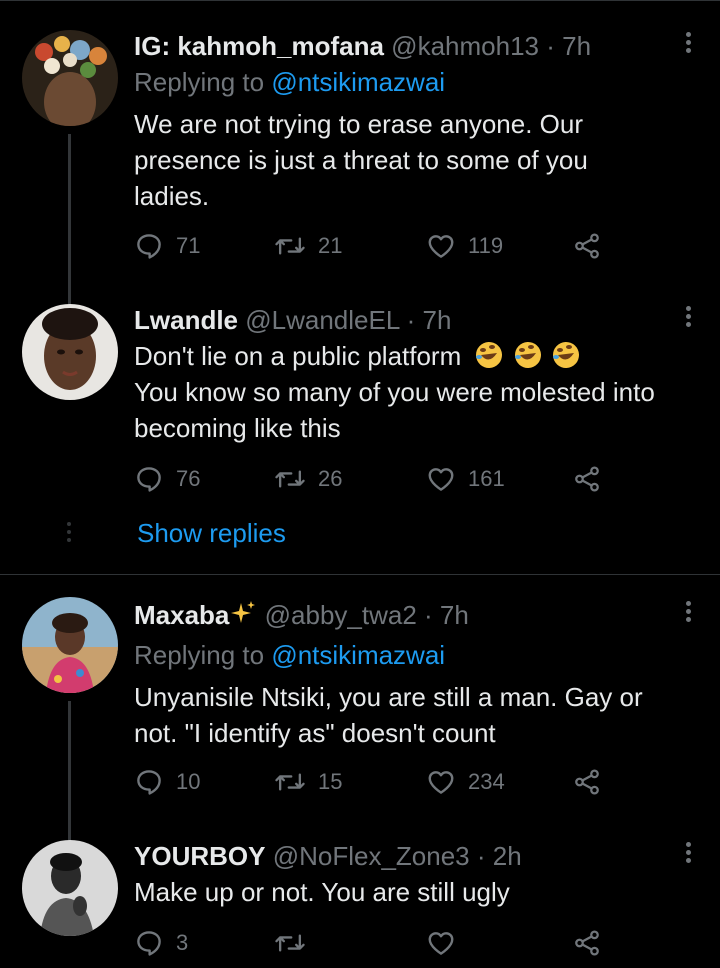 The height and width of the screenshot is (968, 720). What do you see at coordinates (70, 352) in the screenshot?
I see `avatar-lwandle` at bounding box center [70, 352].